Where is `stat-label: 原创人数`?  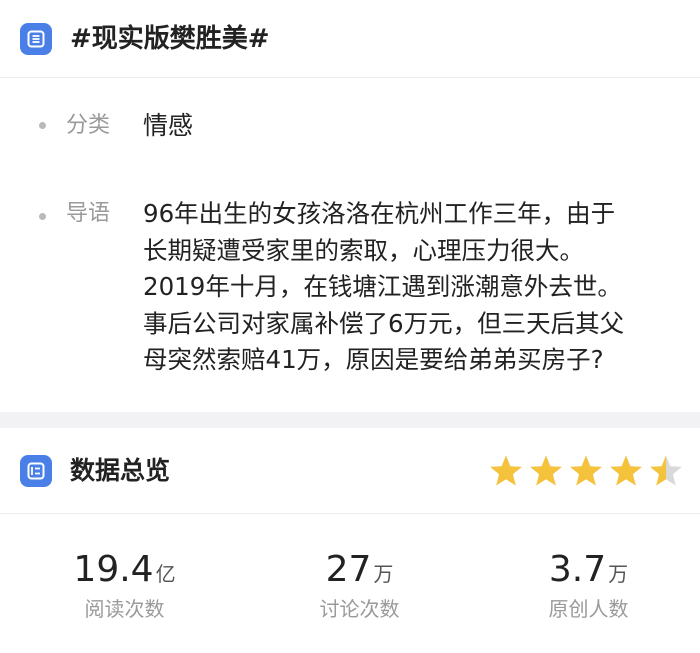
stat-label: 原创人数 is located at coordinates (588, 609).